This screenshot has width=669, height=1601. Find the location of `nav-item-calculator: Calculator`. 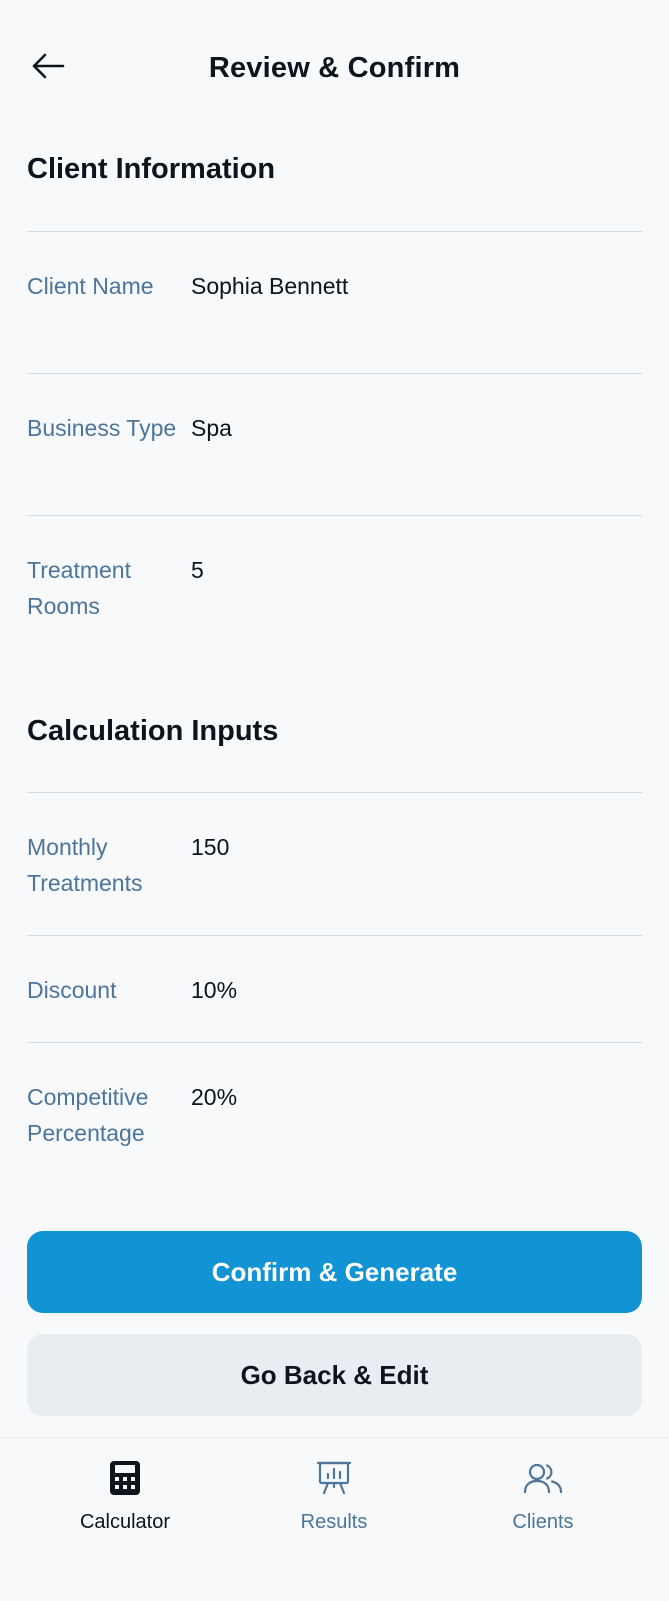

nav-item-calculator: Calculator is located at coordinates (125, 1508).